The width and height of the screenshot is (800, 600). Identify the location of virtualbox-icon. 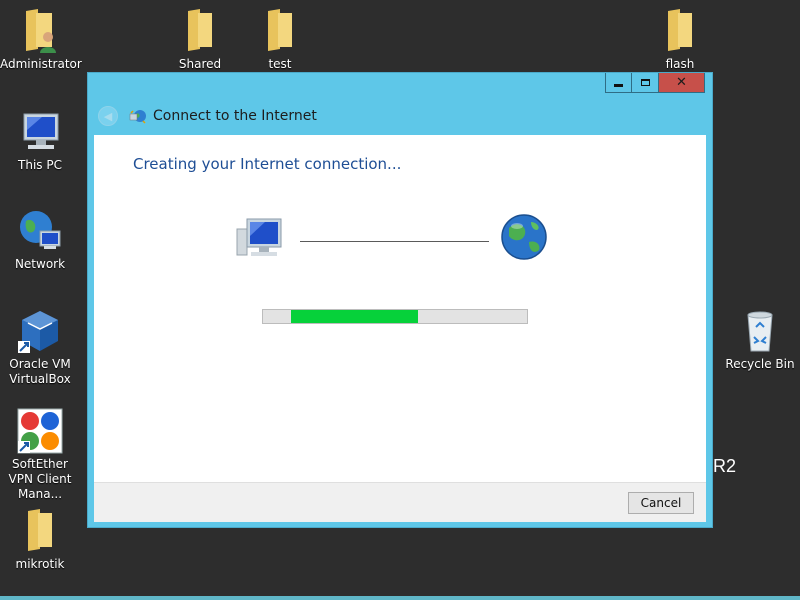
(38, 332).